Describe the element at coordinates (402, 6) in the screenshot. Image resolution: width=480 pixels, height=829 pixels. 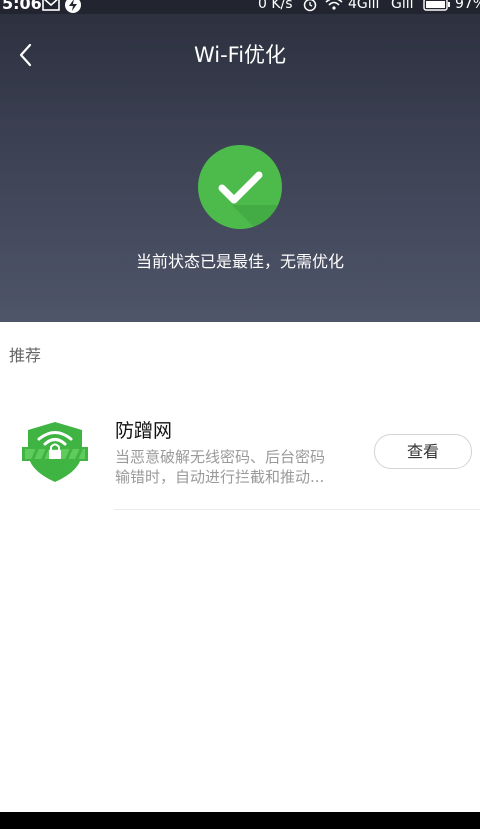
I see `status-network-signal: Gıll` at that location.